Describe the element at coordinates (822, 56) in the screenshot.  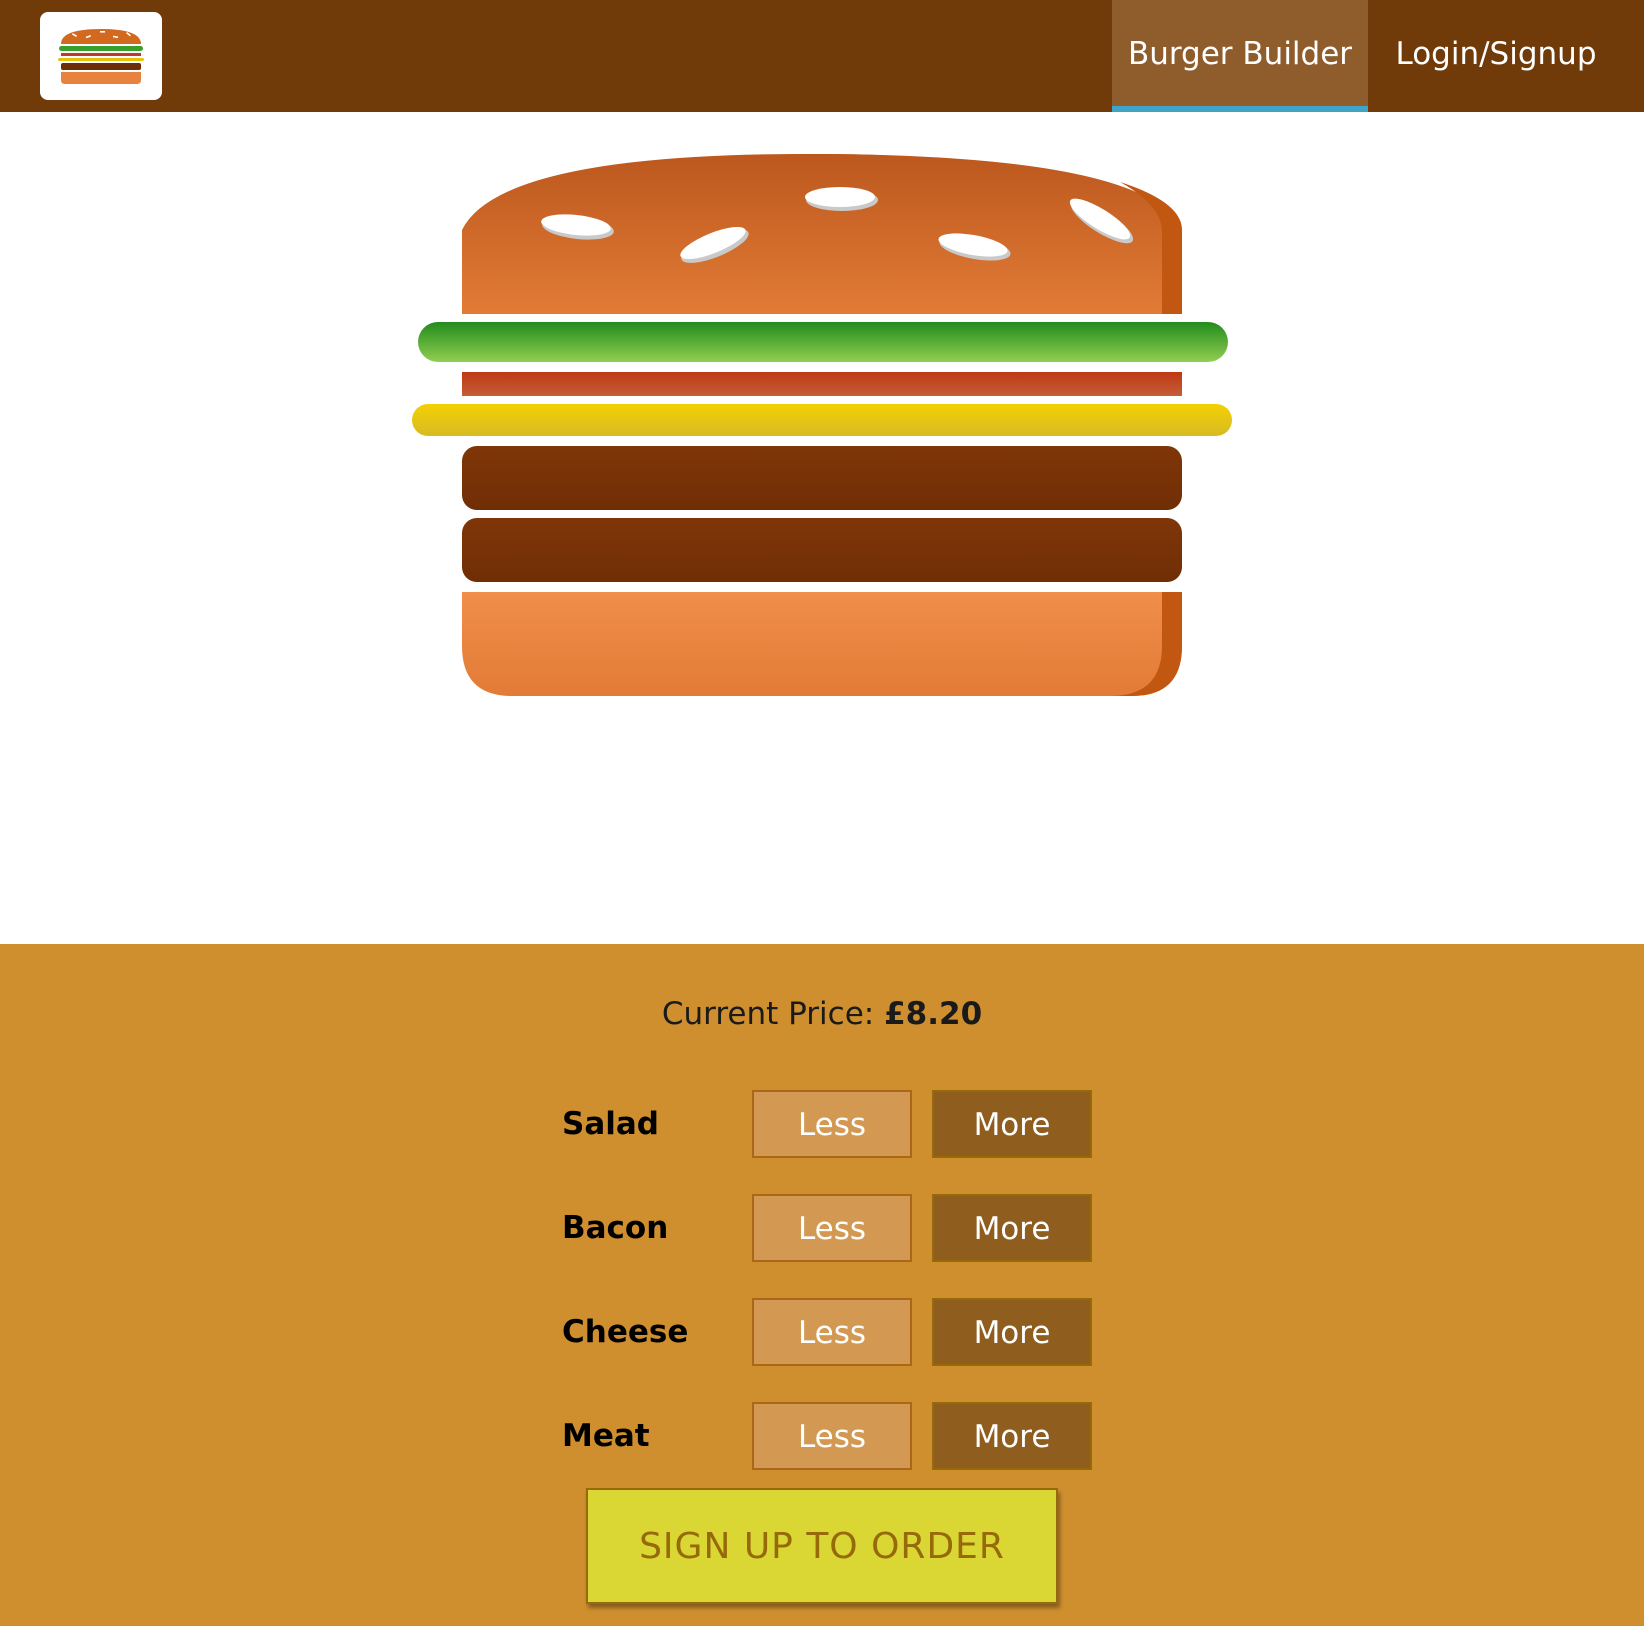
I see `toolbar: Burger Builder Login/Signup` at that location.